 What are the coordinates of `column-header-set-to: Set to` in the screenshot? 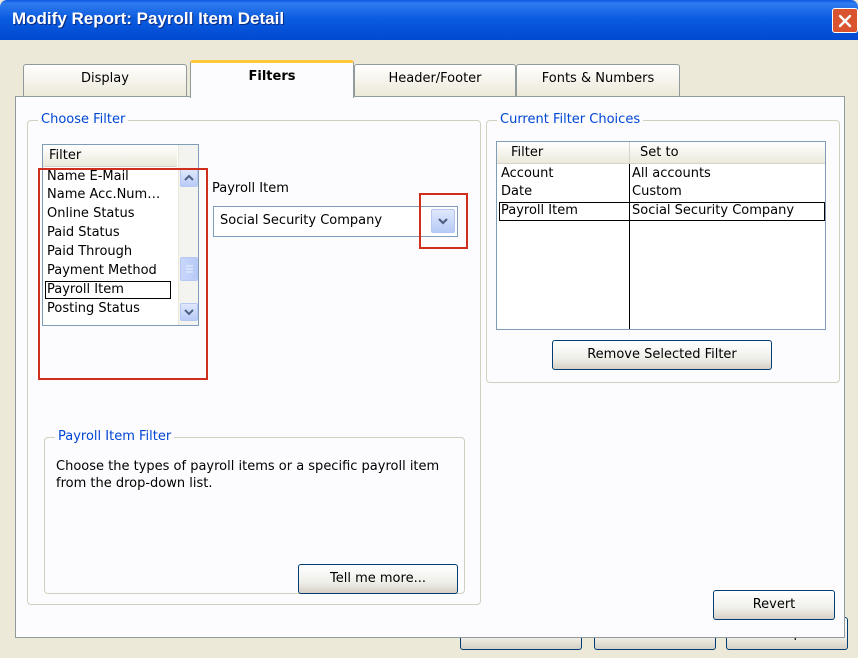 It's located at (659, 152).